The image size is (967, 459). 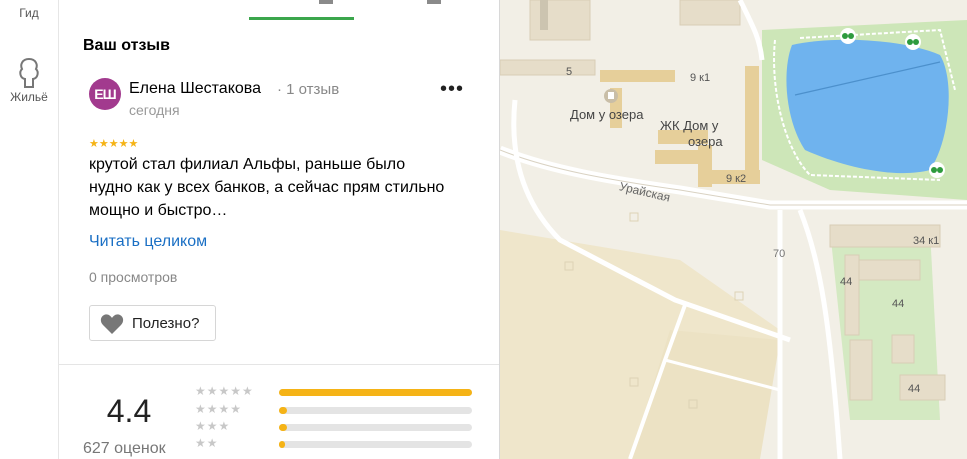 I want to click on tab-indicator-stub, so click(x=326, y=2).